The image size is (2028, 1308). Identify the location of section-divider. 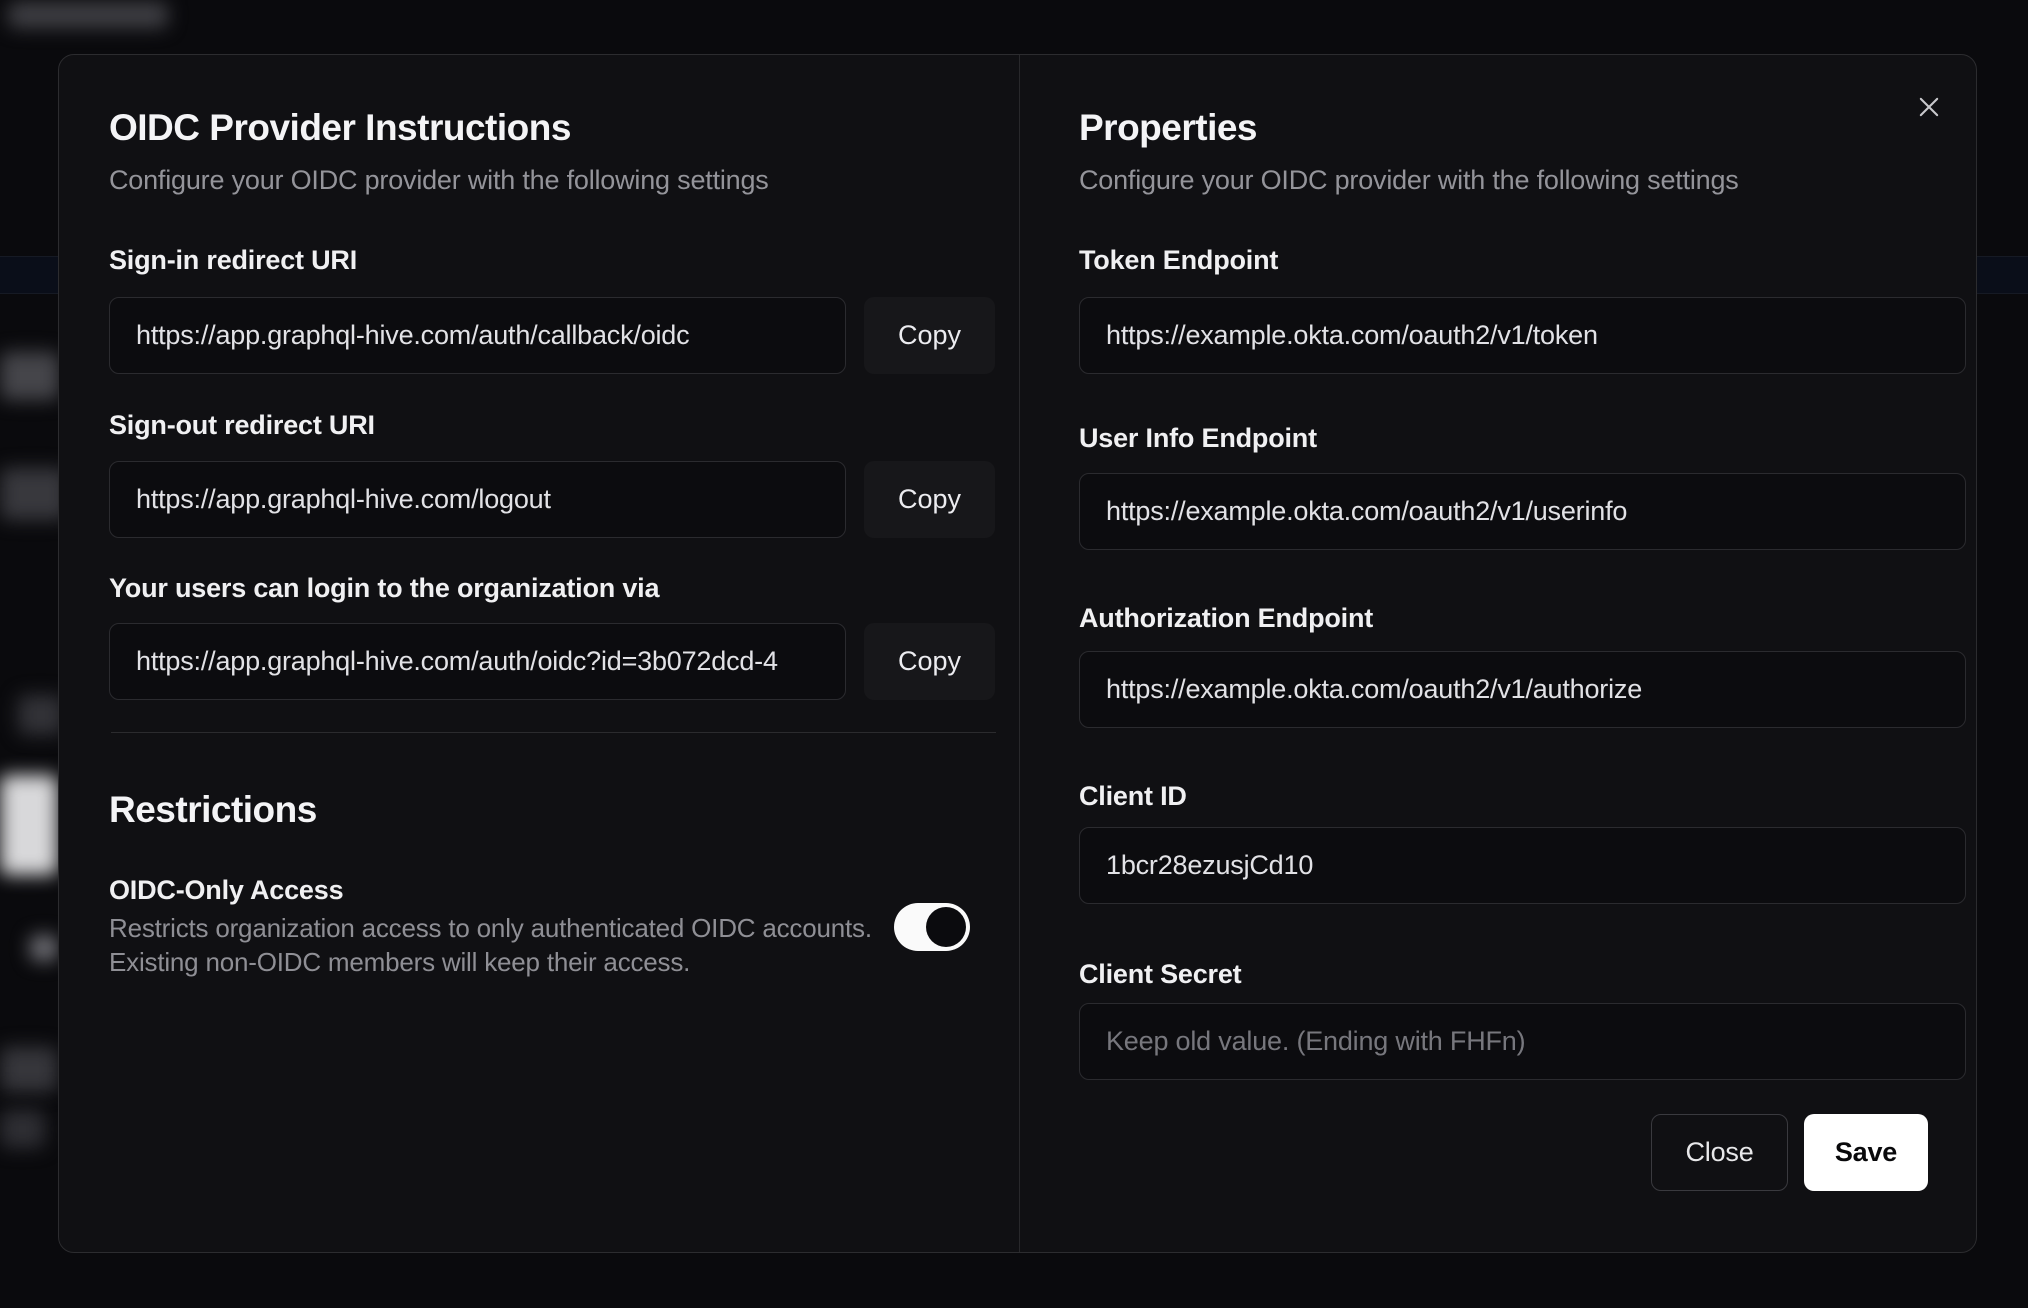
(553, 732).